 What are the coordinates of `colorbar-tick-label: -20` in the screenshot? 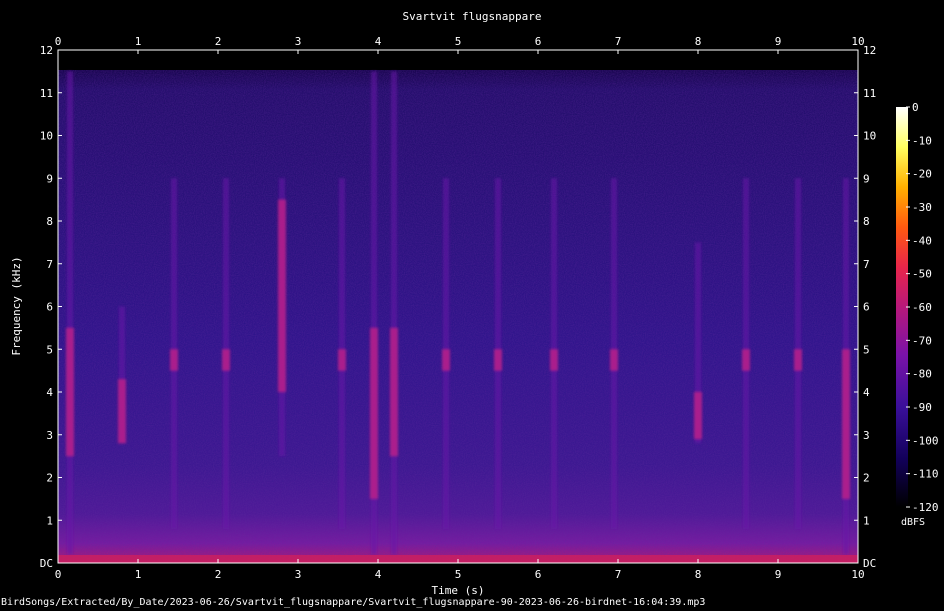 It's located at (922, 174).